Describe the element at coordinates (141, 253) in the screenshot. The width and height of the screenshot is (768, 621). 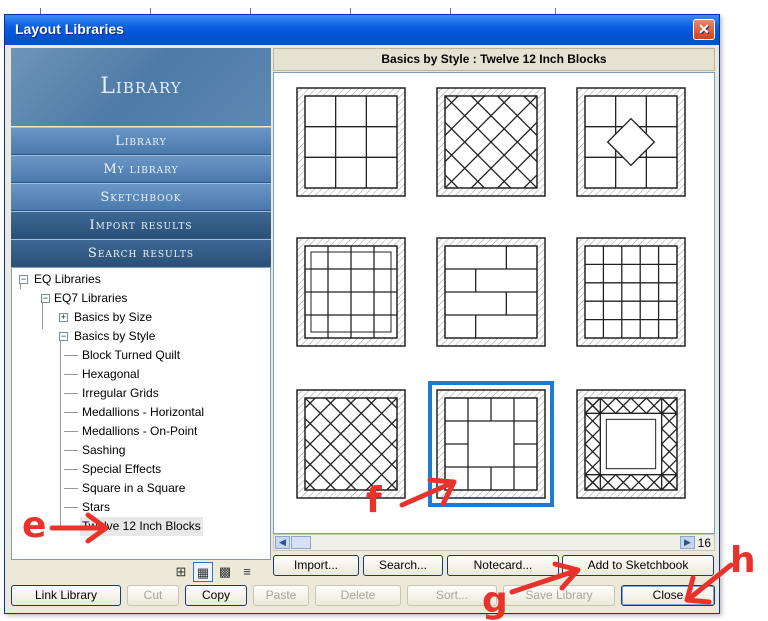
I see `nav-search-results: Search results` at that location.